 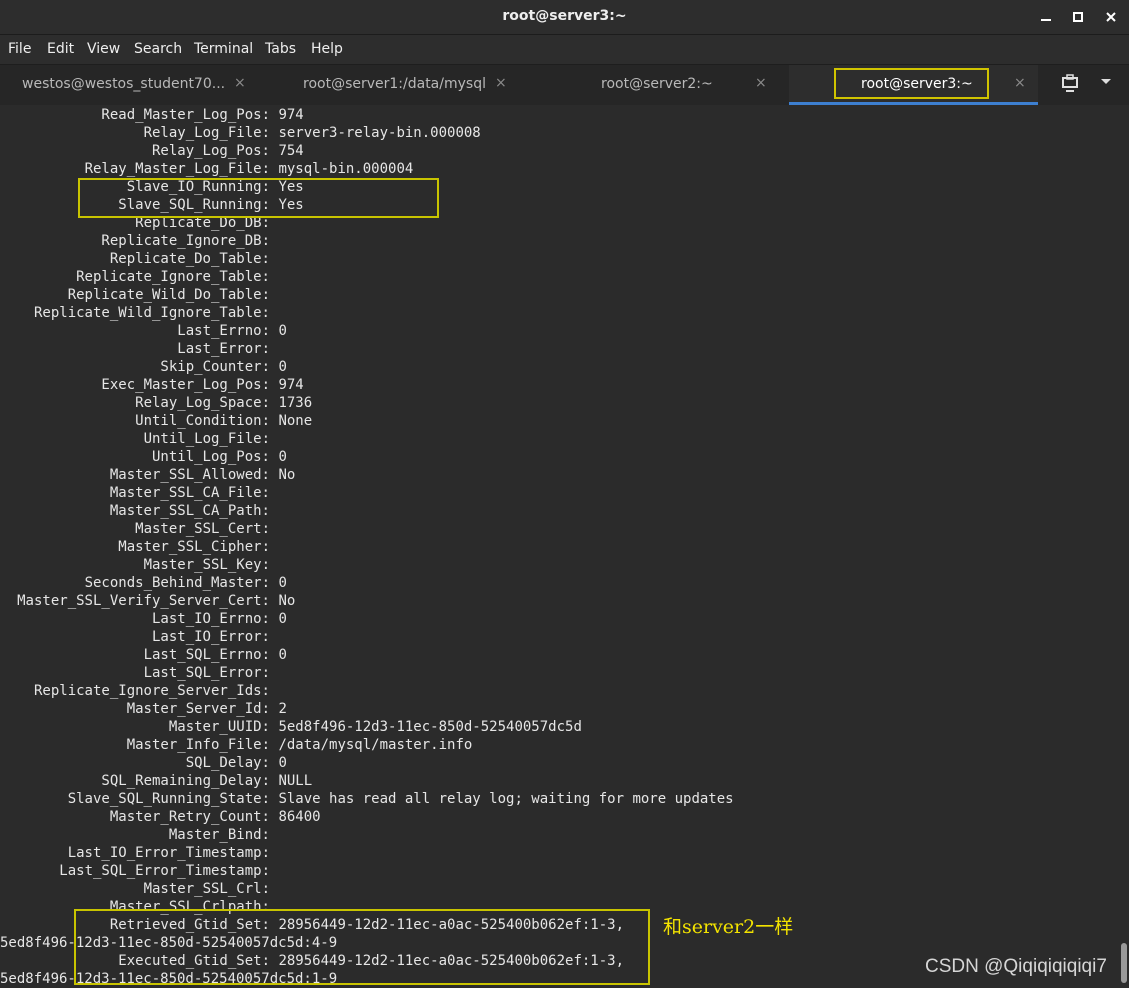 What do you see at coordinates (206, 565) in the screenshot?
I see `field-name: Master_SSL_Key:` at bounding box center [206, 565].